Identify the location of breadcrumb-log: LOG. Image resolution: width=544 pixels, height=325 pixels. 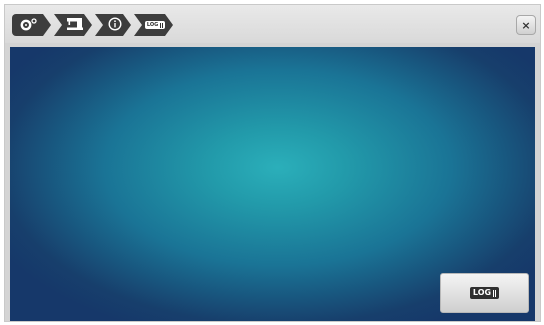
(153, 25).